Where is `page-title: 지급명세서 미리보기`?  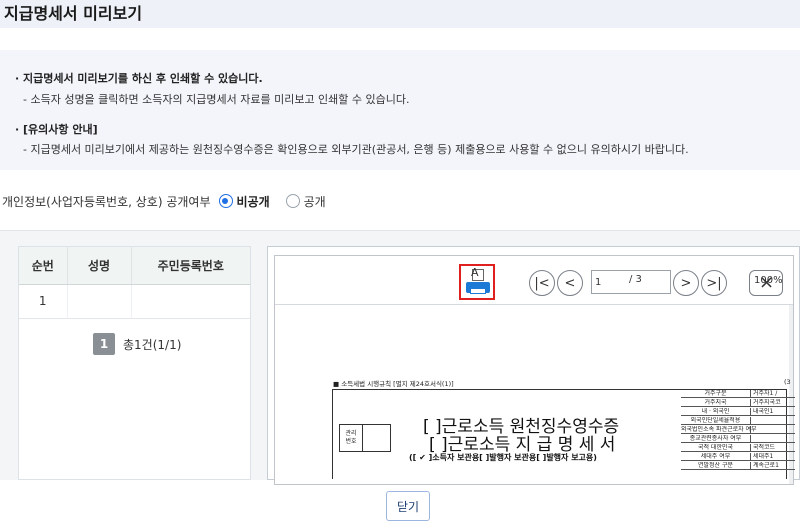 page-title: 지급명세서 미리보기 is located at coordinates (73, 13).